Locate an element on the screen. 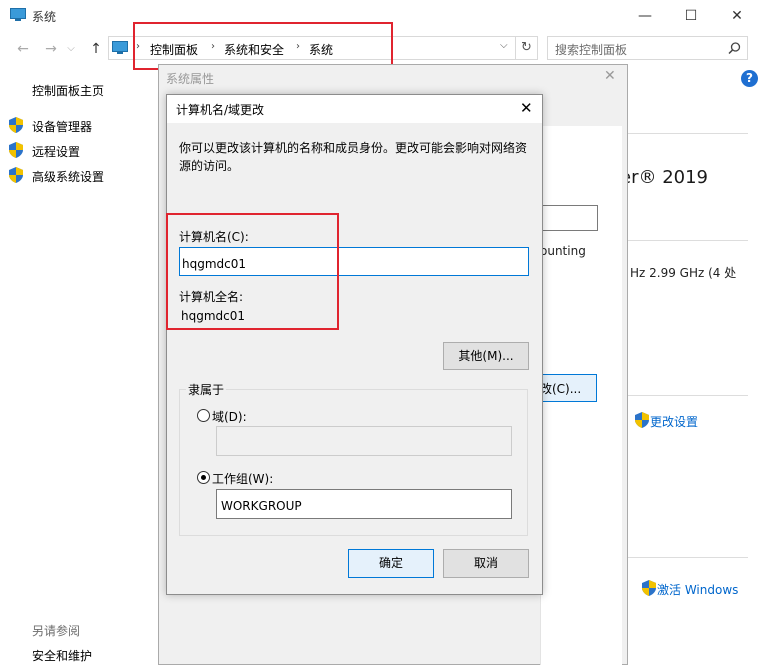 This screenshot has height=665, width=761. workgroup-input is located at coordinates (364, 504).